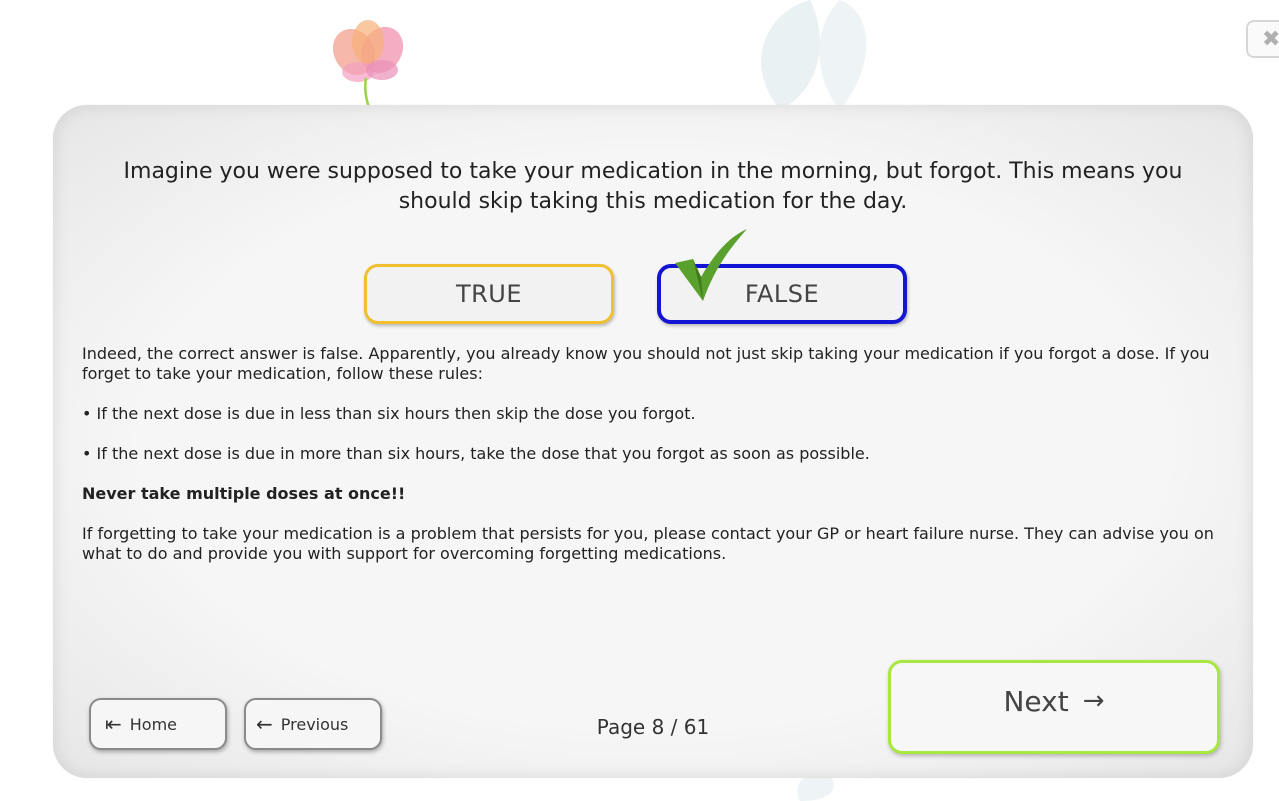 Image resolution: width=1279 pixels, height=801 pixels. What do you see at coordinates (1270, 39) in the screenshot?
I see `close-icon: ✖` at bounding box center [1270, 39].